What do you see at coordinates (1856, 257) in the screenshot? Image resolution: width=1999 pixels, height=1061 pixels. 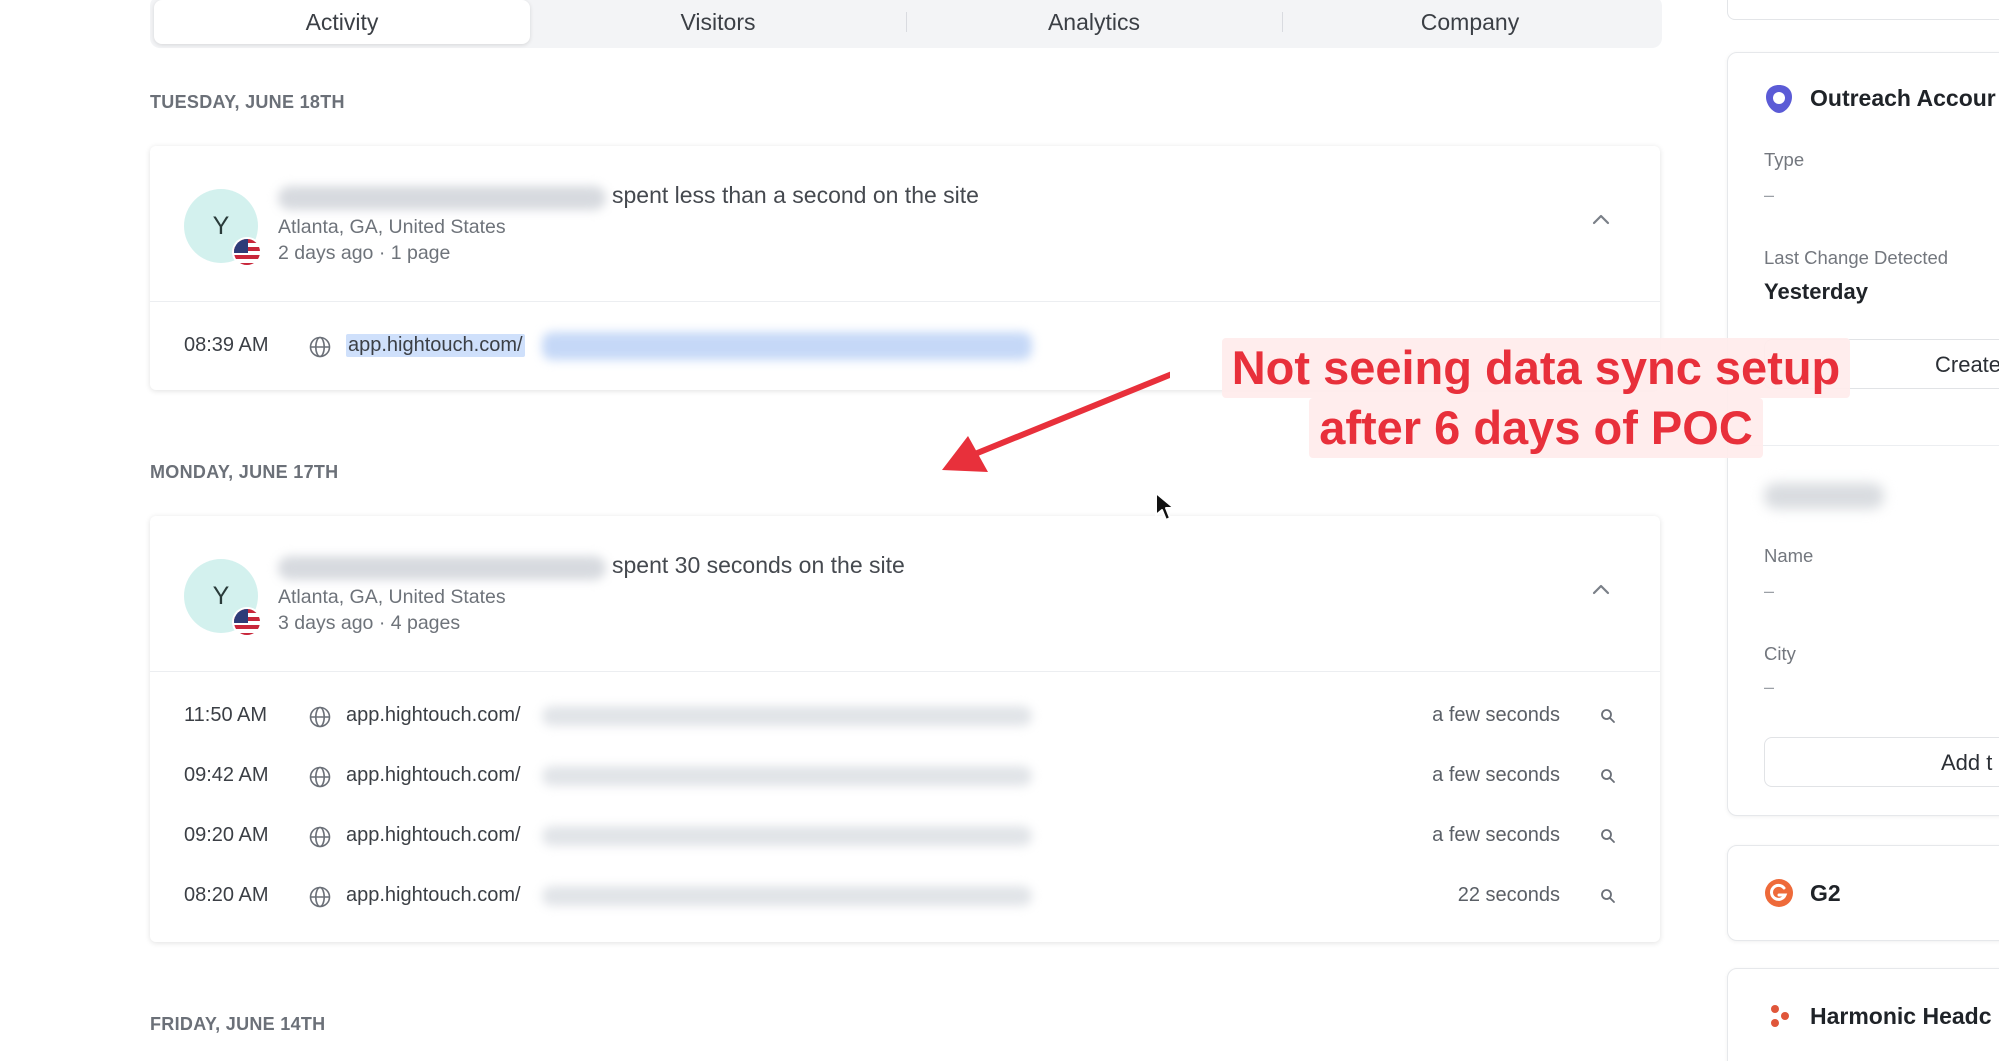 I see `last-change-label: Last Change Detected` at bounding box center [1856, 257].